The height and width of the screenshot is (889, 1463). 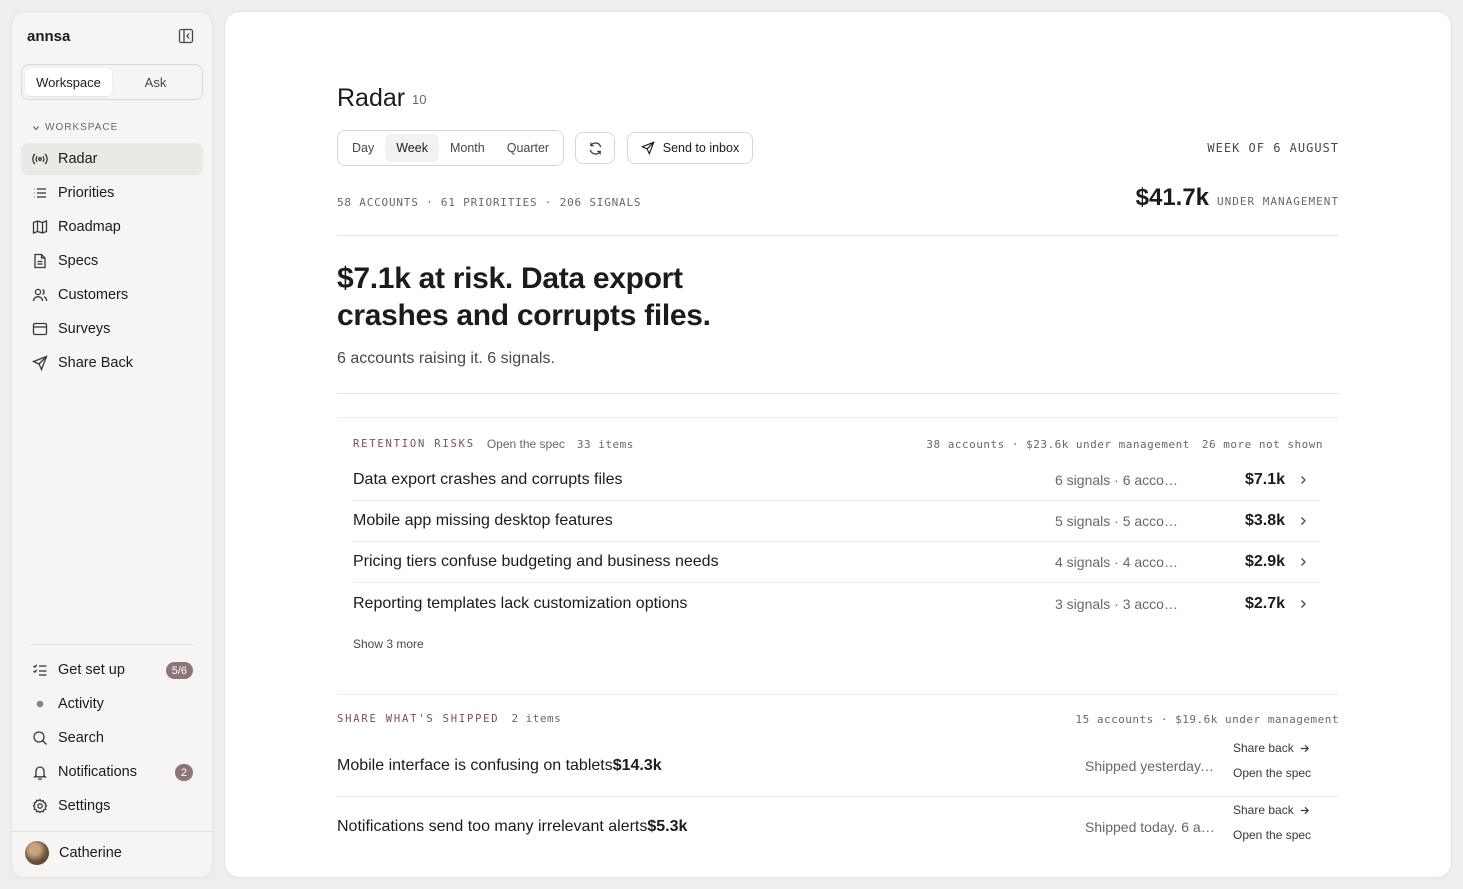 What do you see at coordinates (1264, 561) in the screenshot?
I see `risk-amount: $2.9k` at bounding box center [1264, 561].